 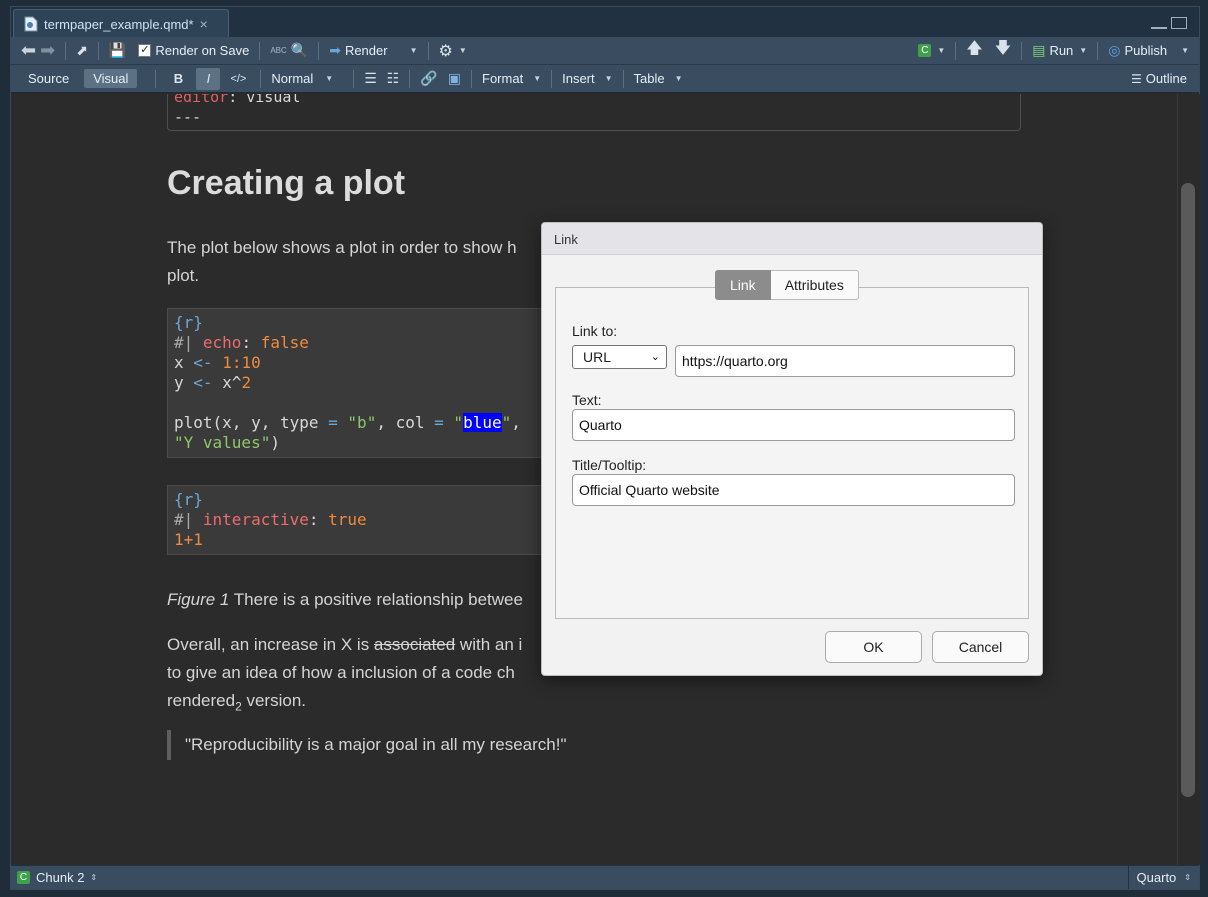 I want to click on render-button: ➡ Render ▼, so click(x=373, y=50).